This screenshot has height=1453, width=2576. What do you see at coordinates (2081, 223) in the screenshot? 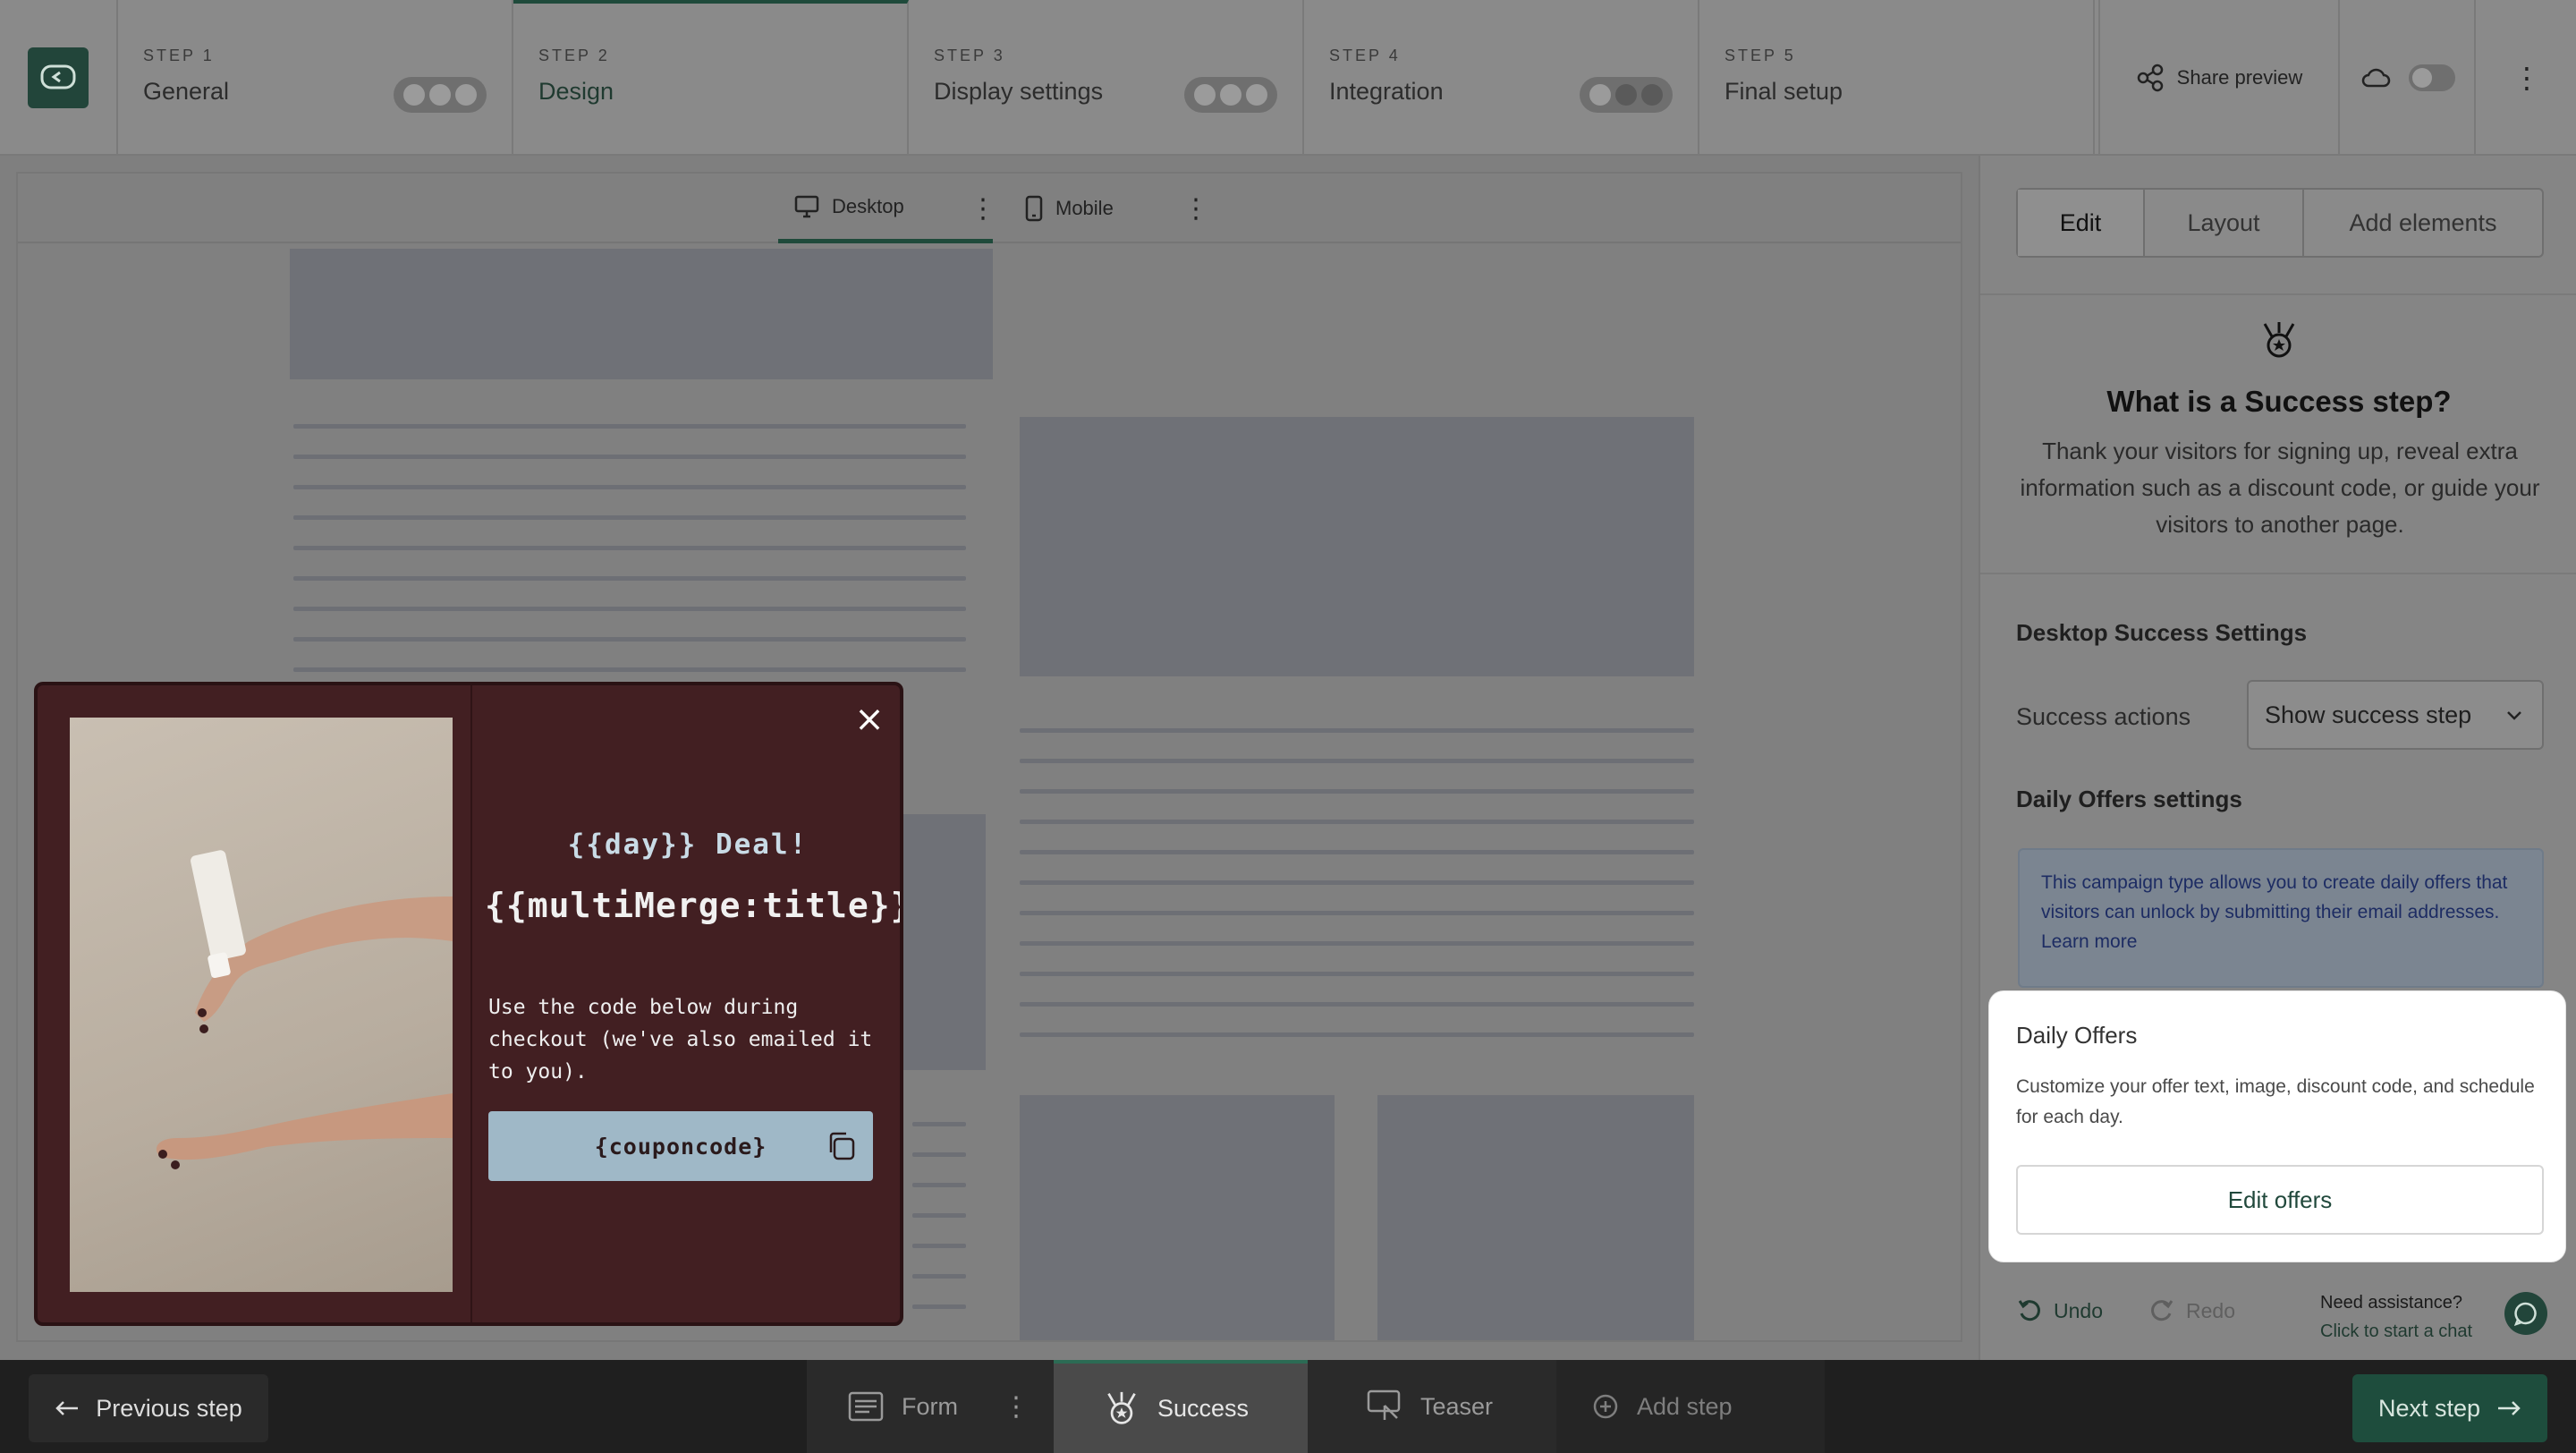
I see `tab-edit: Edit` at bounding box center [2081, 223].